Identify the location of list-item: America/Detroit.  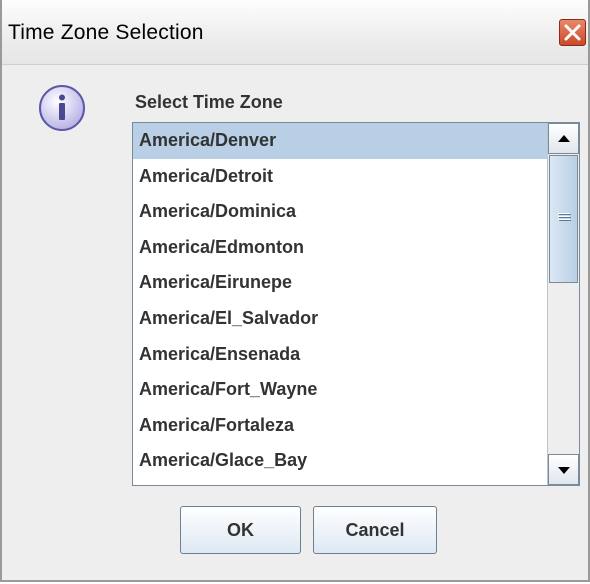
(340, 177).